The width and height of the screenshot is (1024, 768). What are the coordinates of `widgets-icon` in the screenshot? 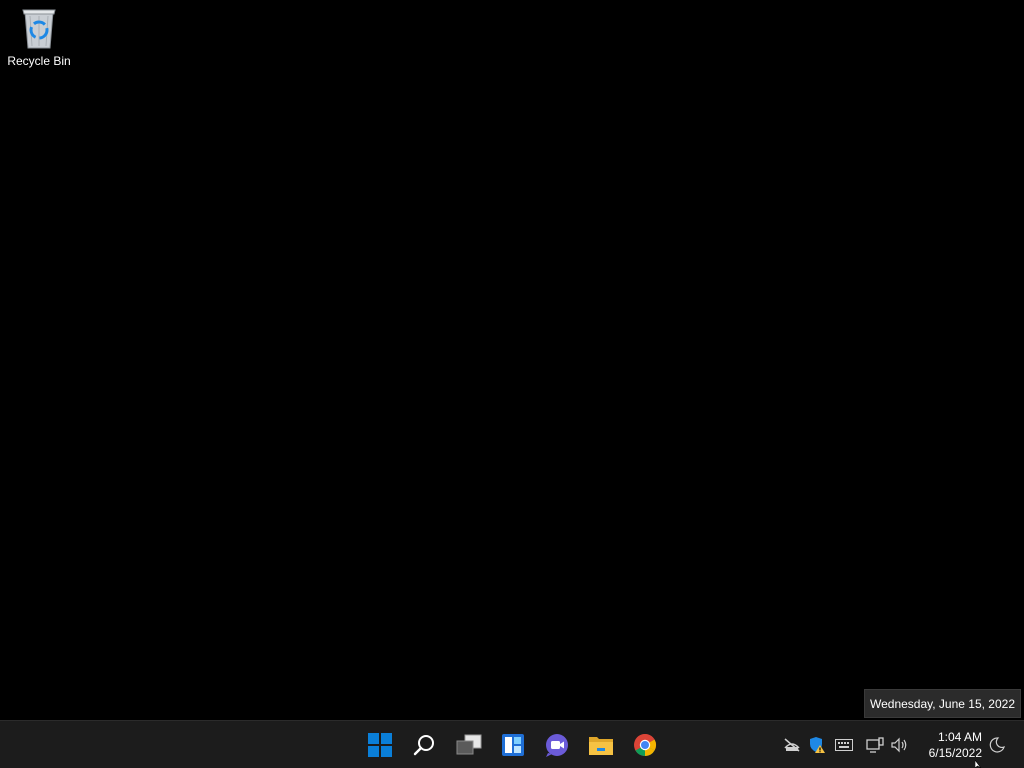 It's located at (513, 745).